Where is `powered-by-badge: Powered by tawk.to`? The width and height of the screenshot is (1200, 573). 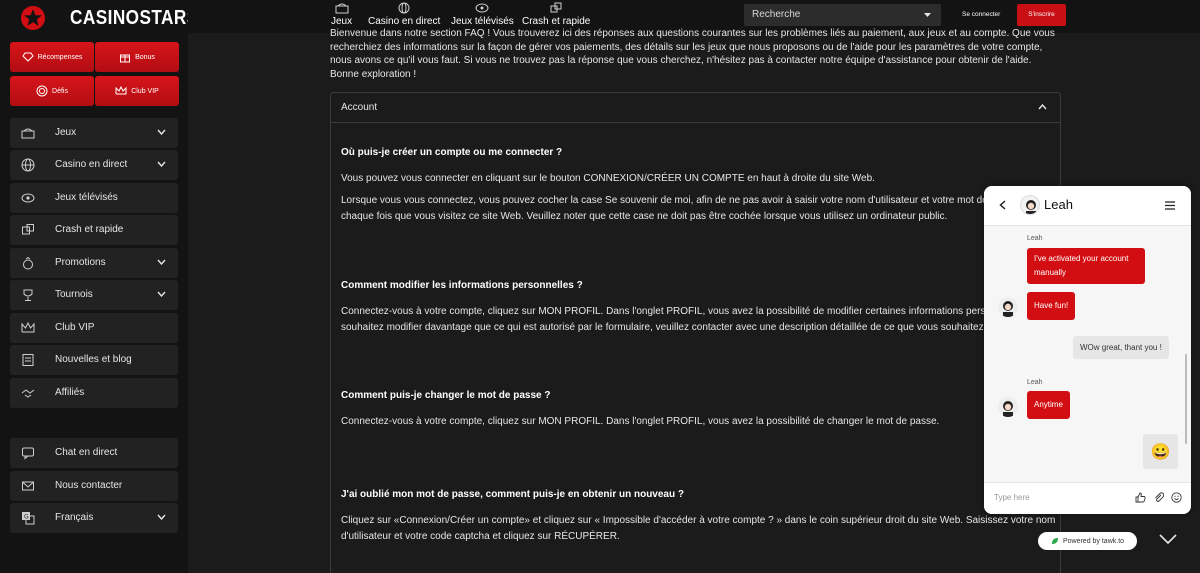
powered-by-badge: Powered by tawk.to is located at coordinates (1087, 541).